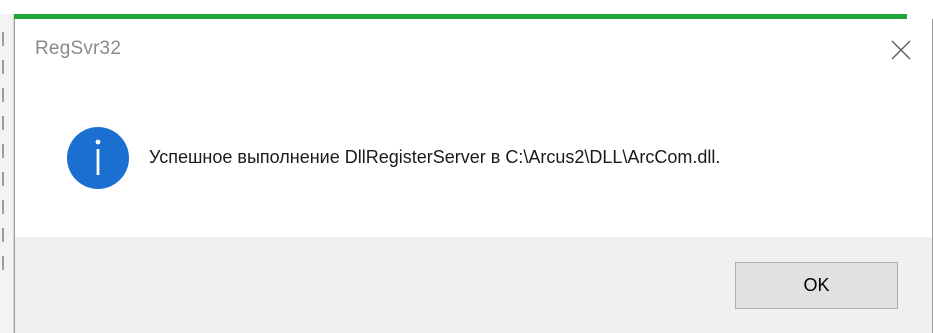 The width and height of the screenshot is (933, 333). Describe the element at coordinates (98, 158) in the screenshot. I see `info-icon` at that location.